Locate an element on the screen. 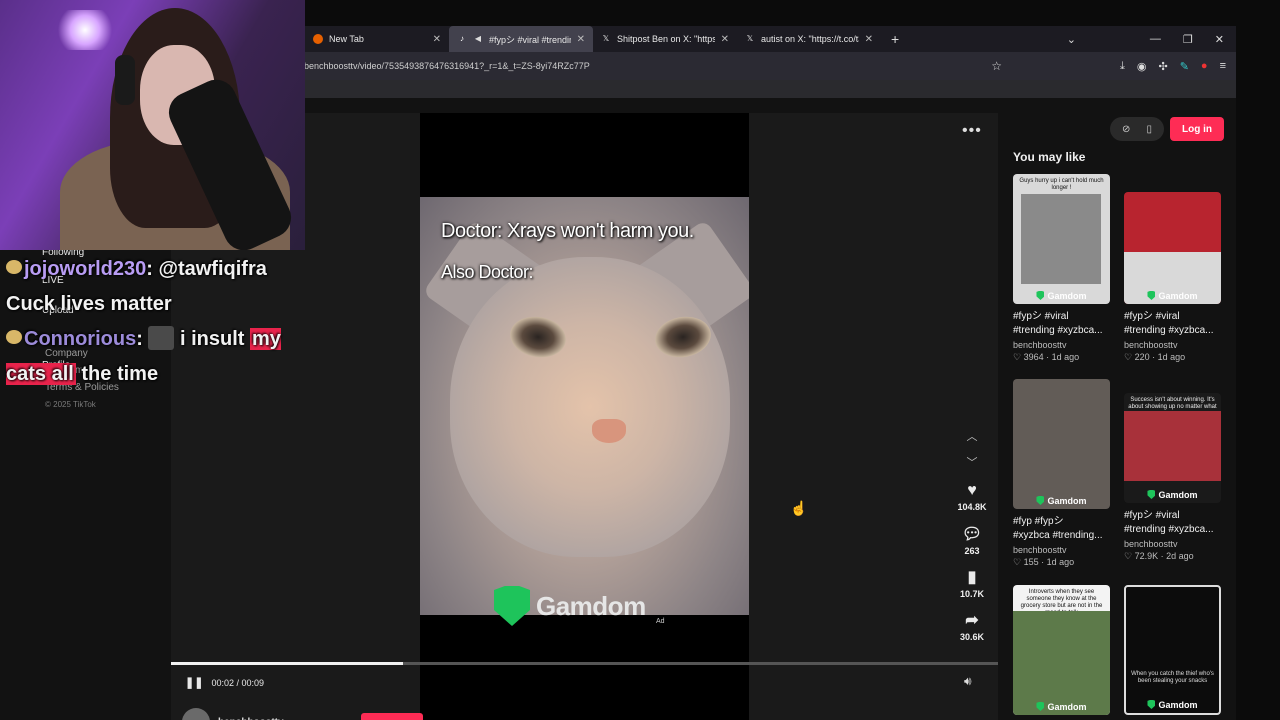 This screenshot has width=1280, height=720. thumbnail-image is located at coordinates (1061, 239).